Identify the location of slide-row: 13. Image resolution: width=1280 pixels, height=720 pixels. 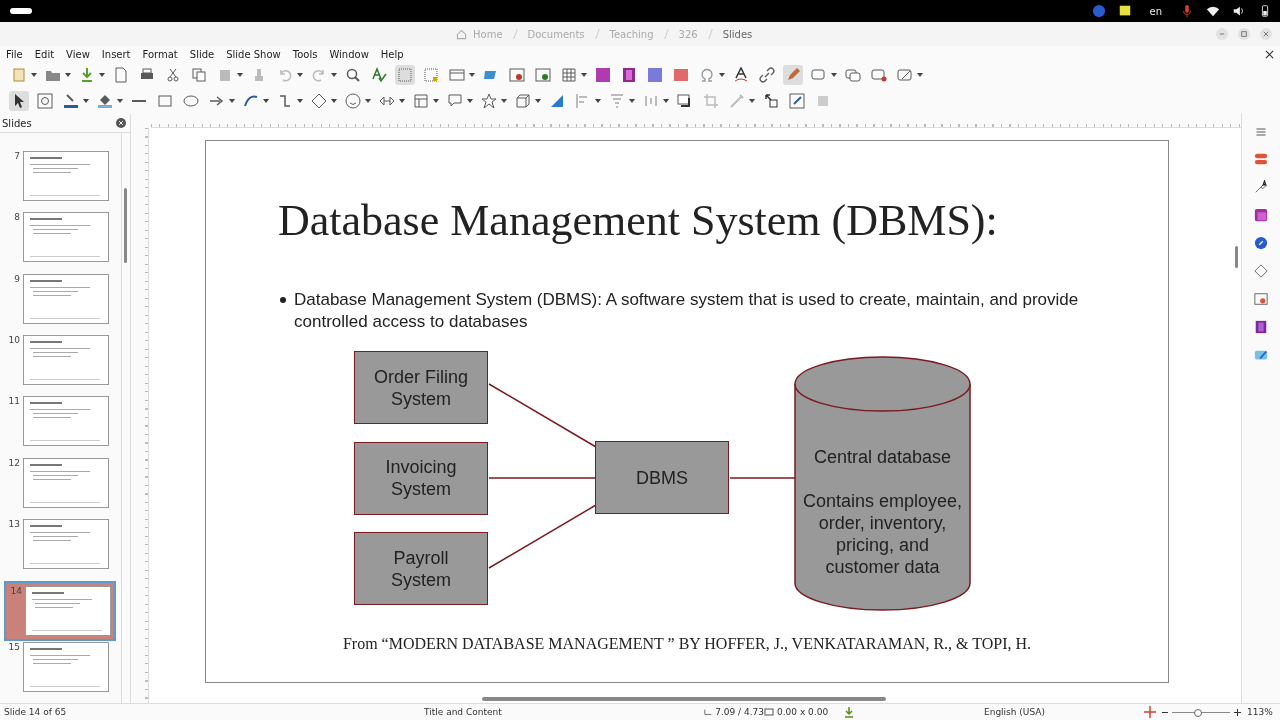
(60, 549).